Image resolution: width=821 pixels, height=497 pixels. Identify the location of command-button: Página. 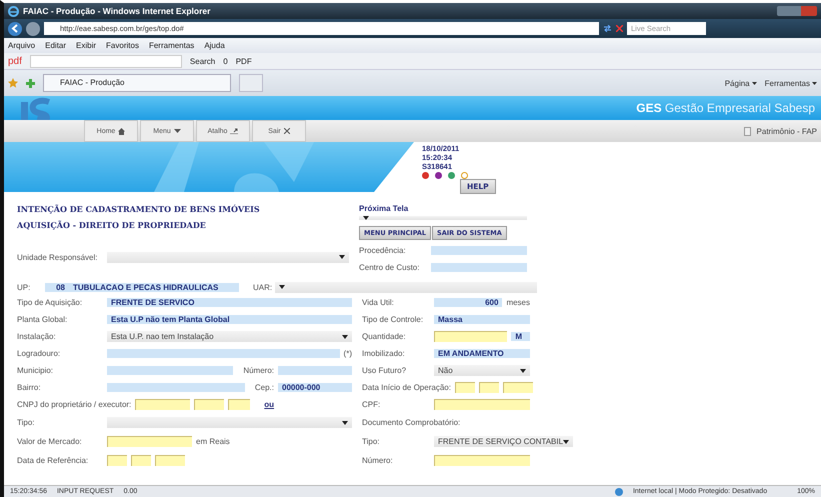
(740, 83).